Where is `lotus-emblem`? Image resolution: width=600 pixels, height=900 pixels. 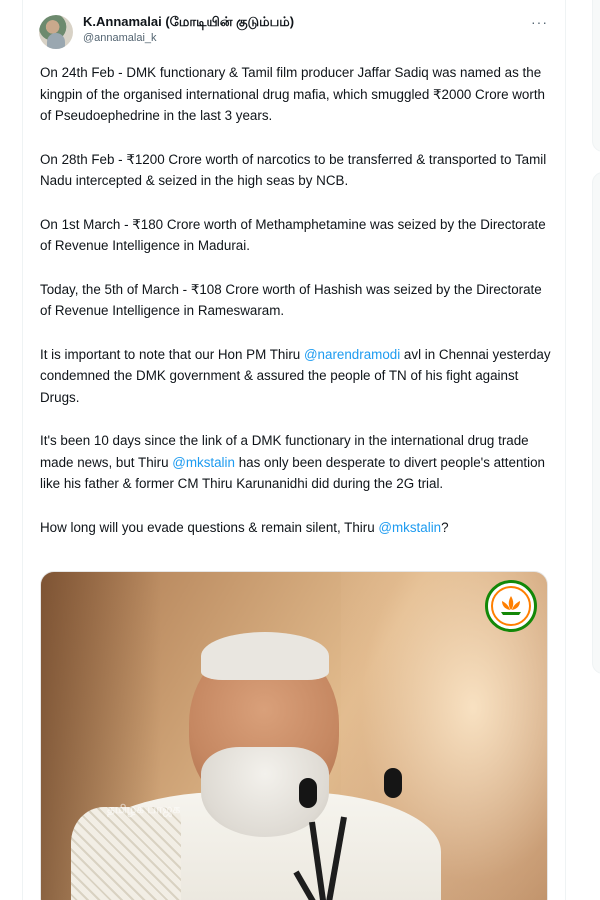 lotus-emblem is located at coordinates (511, 606).